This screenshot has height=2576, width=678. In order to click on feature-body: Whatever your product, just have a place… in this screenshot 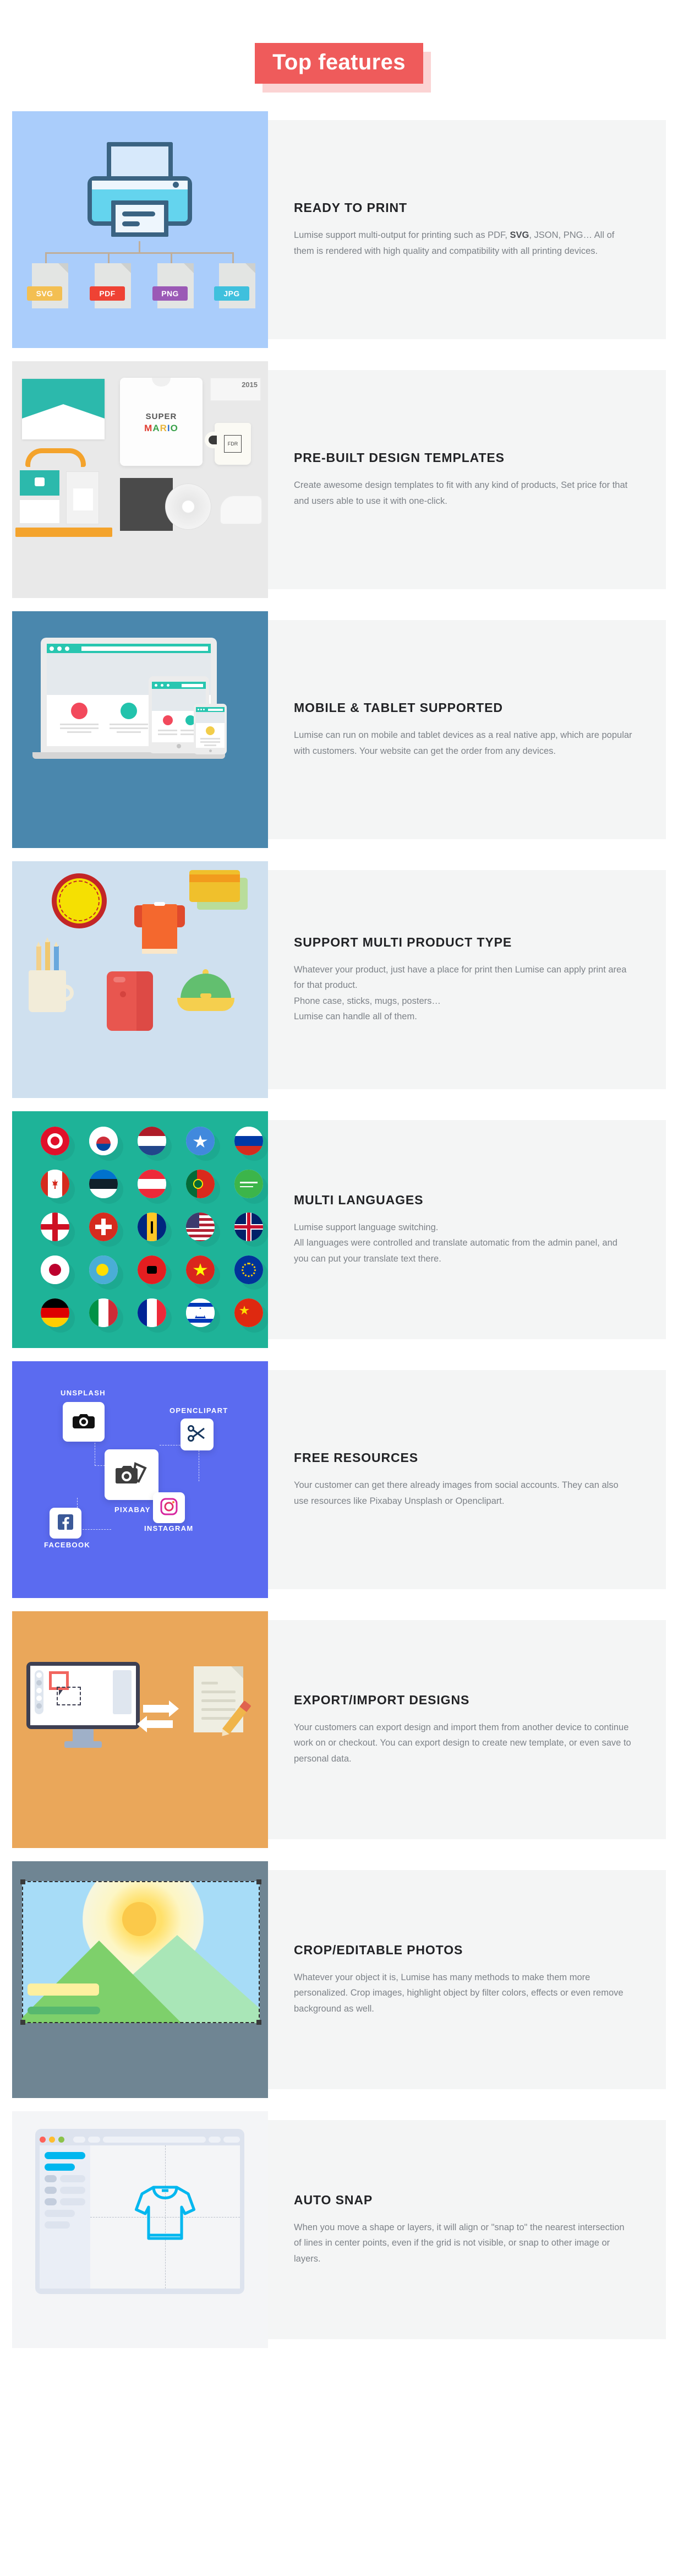, I will do `click(461, 993)`.